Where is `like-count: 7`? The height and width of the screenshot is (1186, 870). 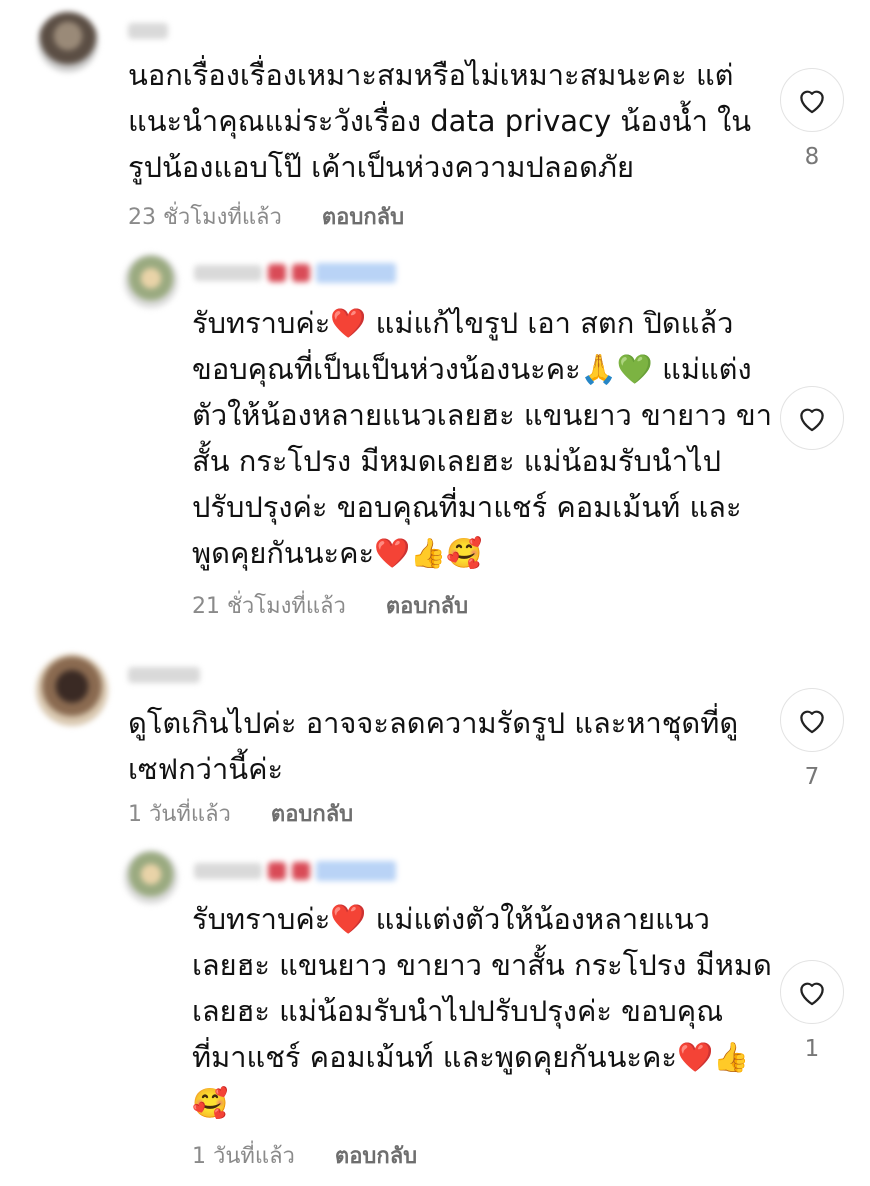
like-count: 7 is located at coordinates (812, 777).